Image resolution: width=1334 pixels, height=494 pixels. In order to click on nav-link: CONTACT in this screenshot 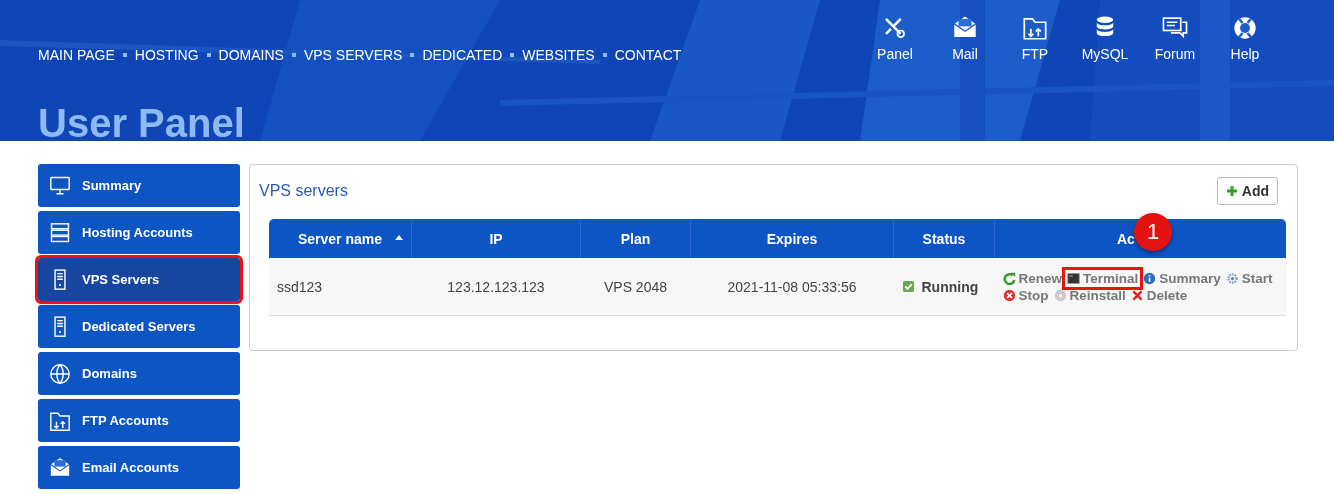, I will do `click(648, 55)`.